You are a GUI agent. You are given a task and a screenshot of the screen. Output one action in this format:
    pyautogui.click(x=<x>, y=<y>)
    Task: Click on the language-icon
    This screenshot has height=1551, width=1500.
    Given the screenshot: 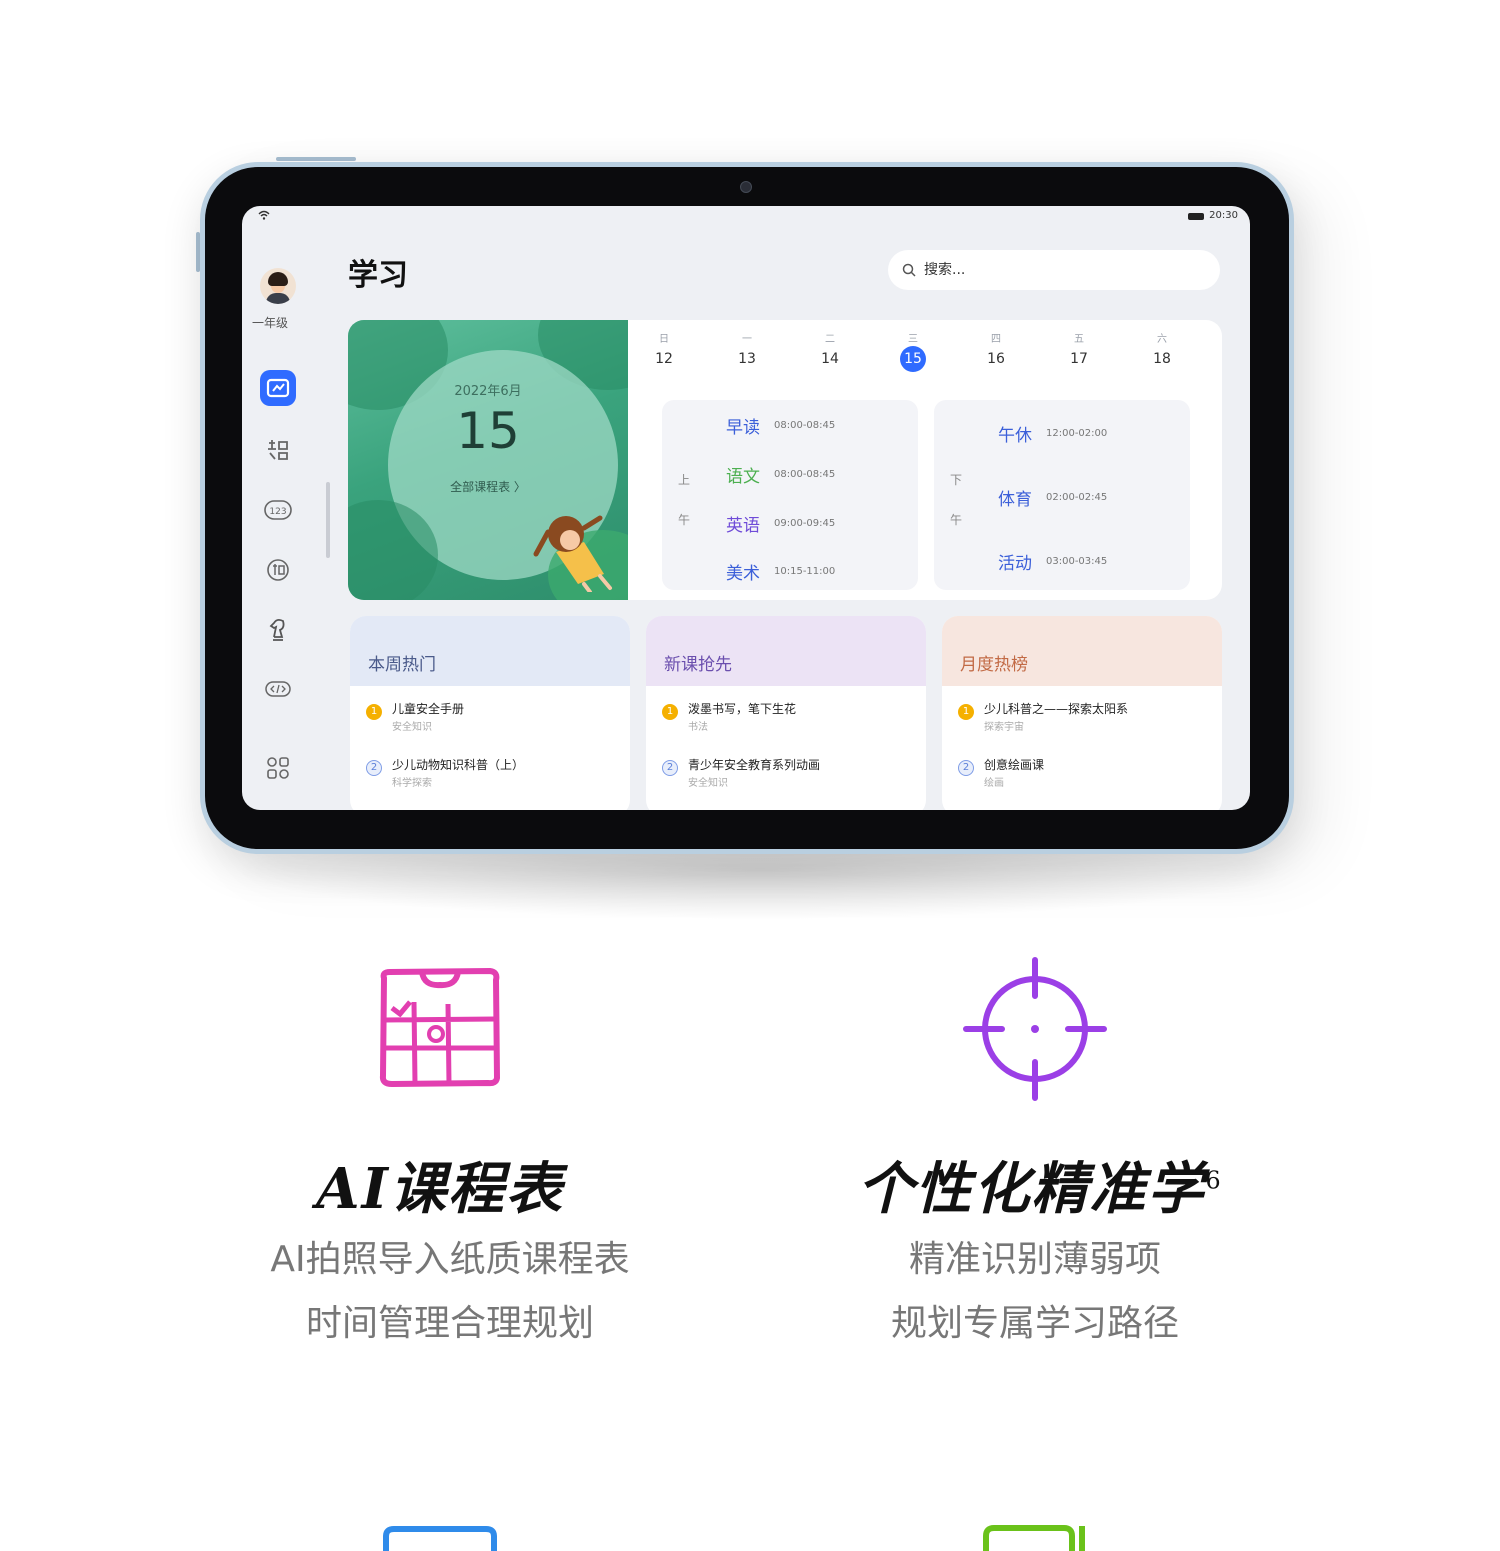 What is the action you would take?
    pyautogui.click(x=278, y=570)
    